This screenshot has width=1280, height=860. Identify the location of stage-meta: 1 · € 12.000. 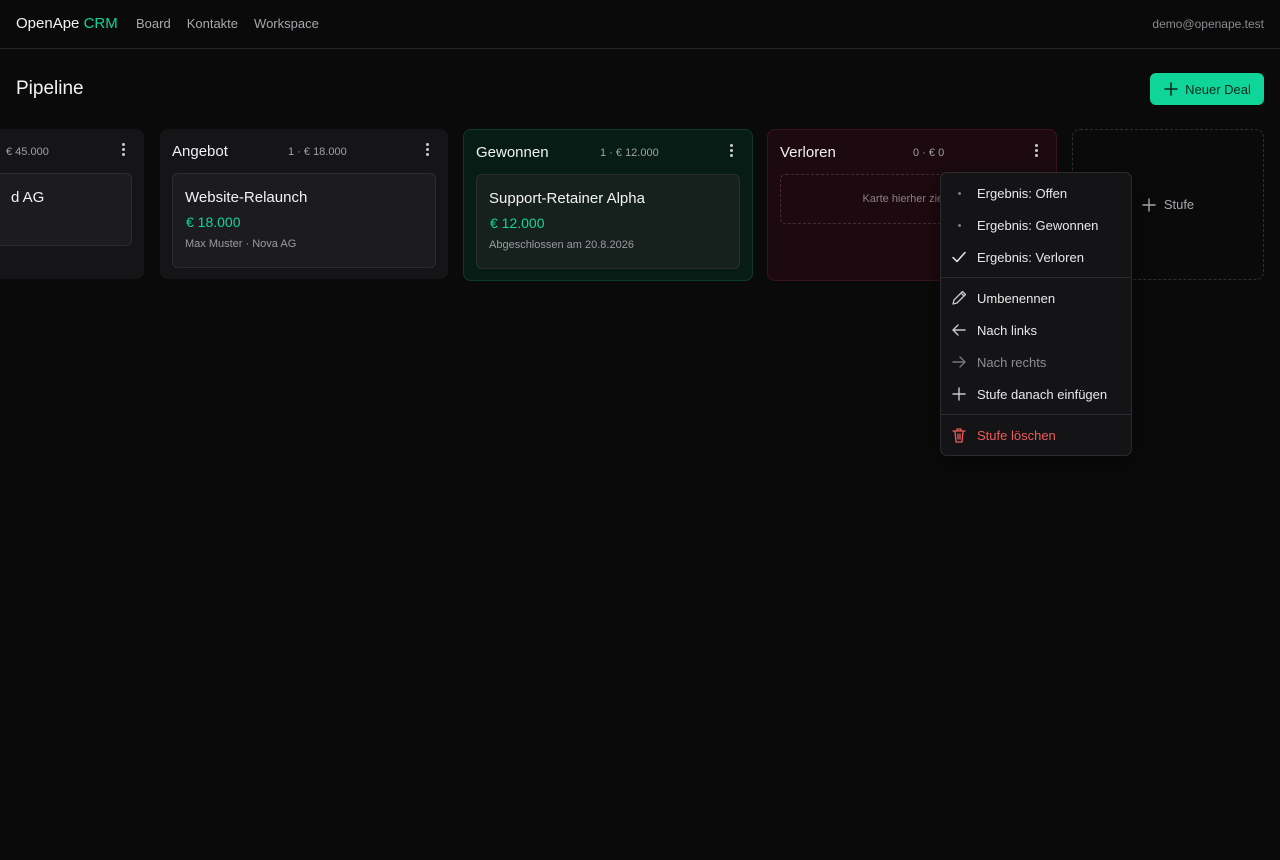
(629, 153).